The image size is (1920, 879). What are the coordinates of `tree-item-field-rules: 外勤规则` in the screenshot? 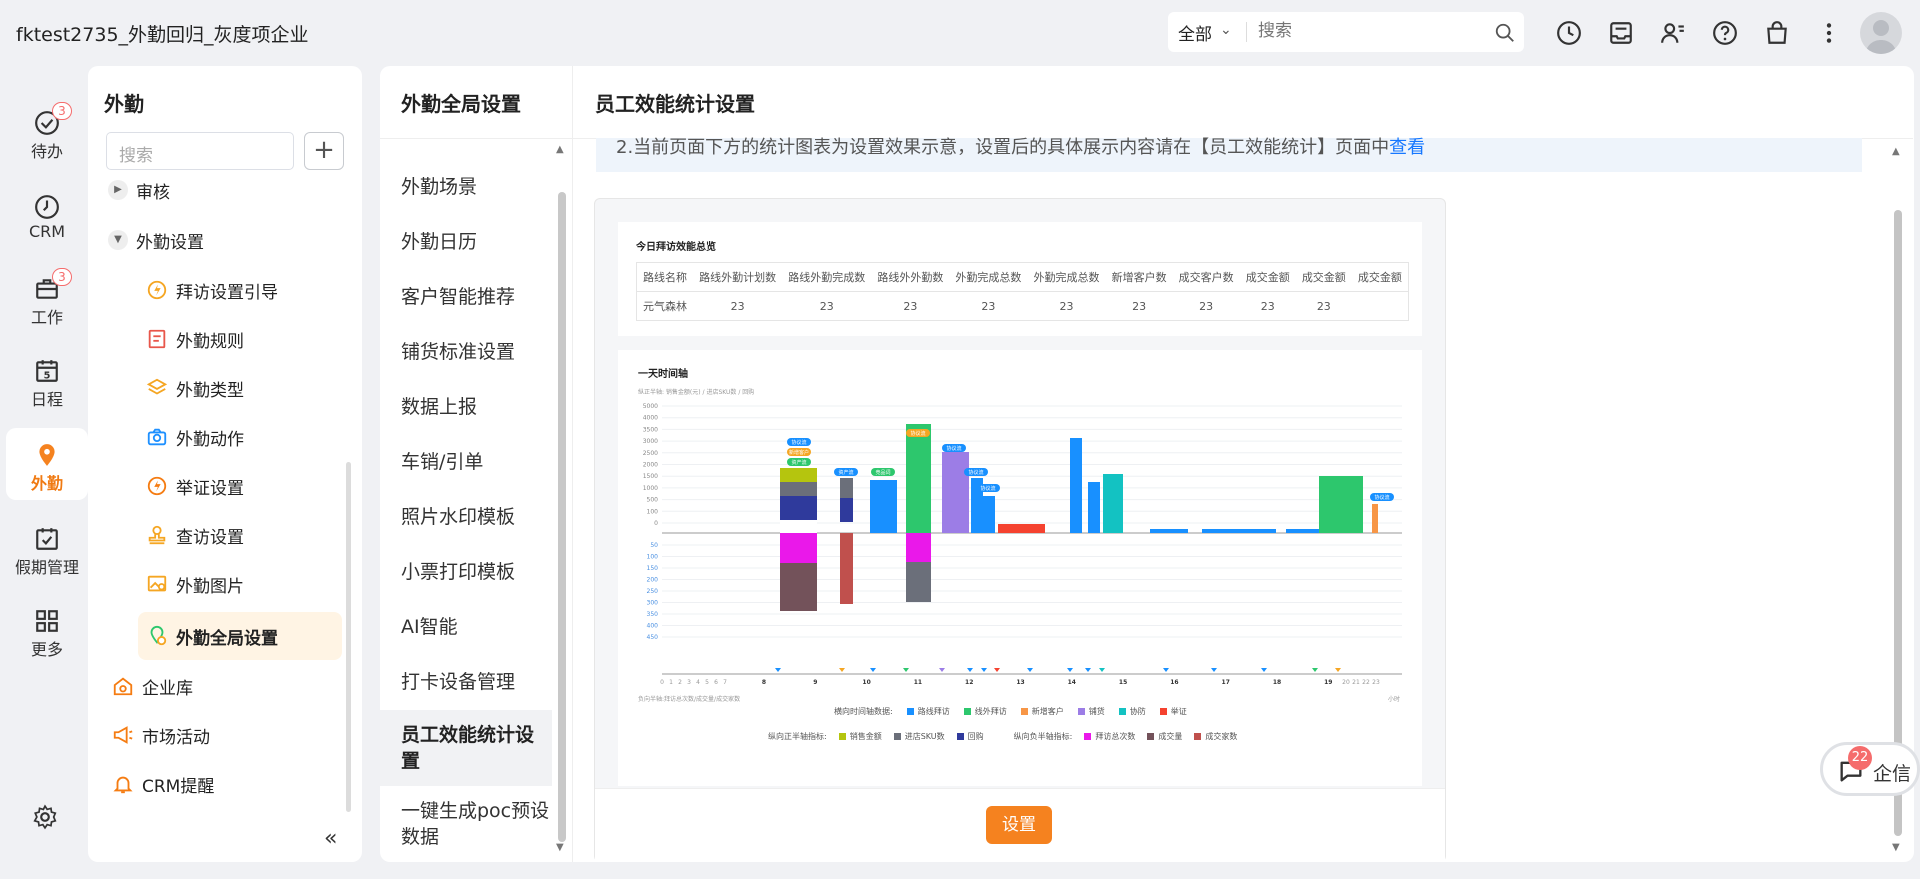 It's located at (240, 339).